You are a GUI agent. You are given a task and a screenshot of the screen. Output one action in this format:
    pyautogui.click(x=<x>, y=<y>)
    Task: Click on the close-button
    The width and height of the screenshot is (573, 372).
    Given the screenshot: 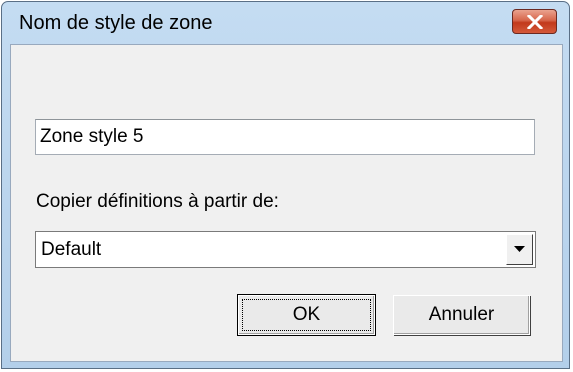 What is the action you would take?
    pyautogui.click(x=534, y=21)
    